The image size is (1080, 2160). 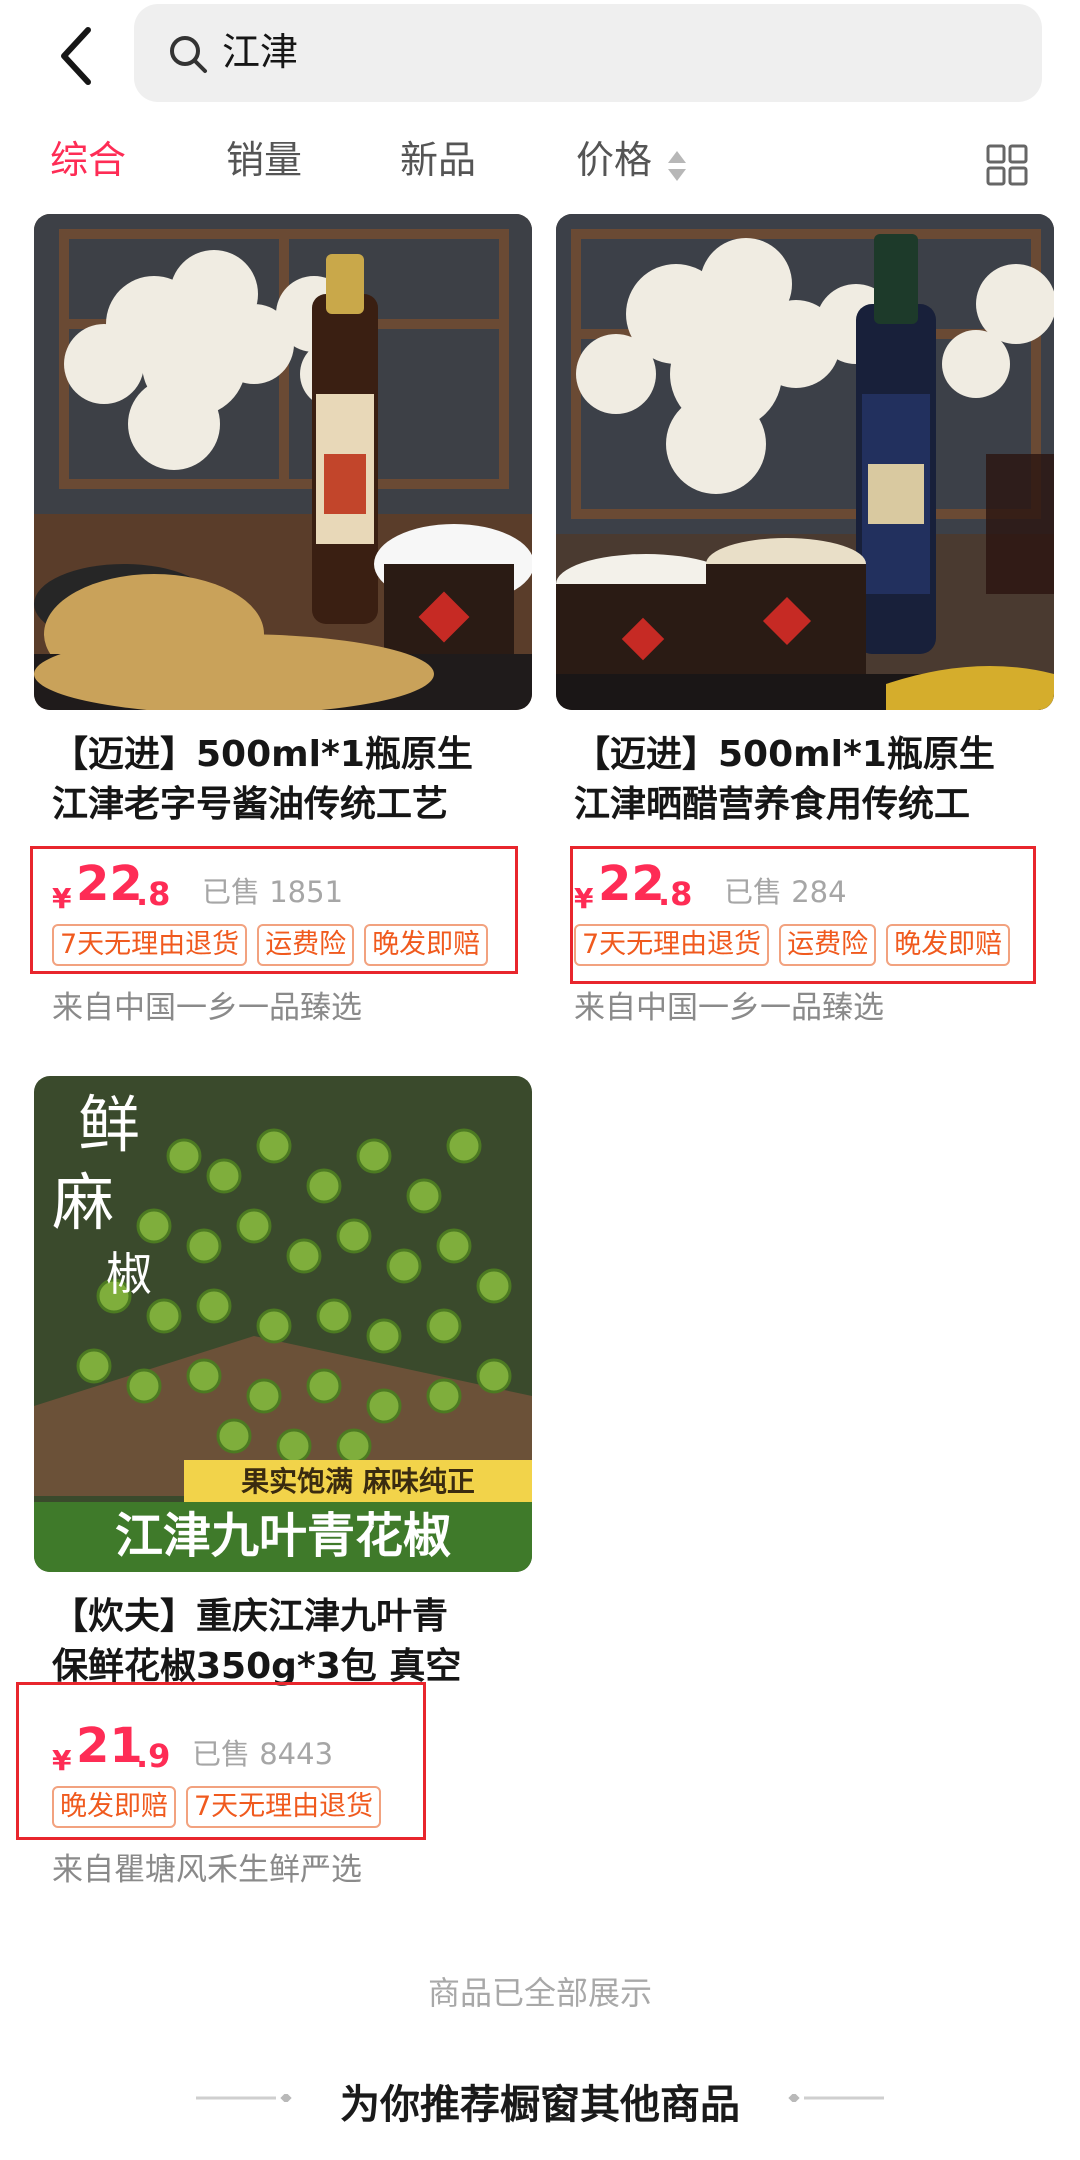 I want to click on sort-arrows-icon, so click(x=677, y=166).